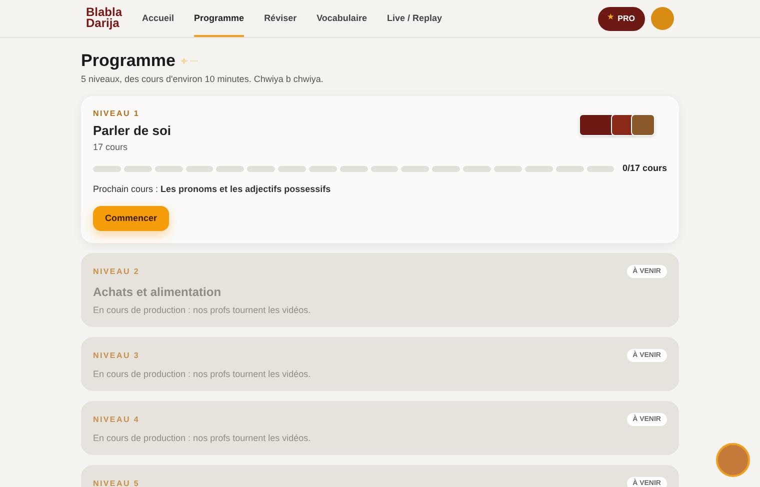  I want to click on page-subtitle: 5 niveaux, des cours d'environ 10 minutes. Chwiya b chwiya., so click(202, 79).